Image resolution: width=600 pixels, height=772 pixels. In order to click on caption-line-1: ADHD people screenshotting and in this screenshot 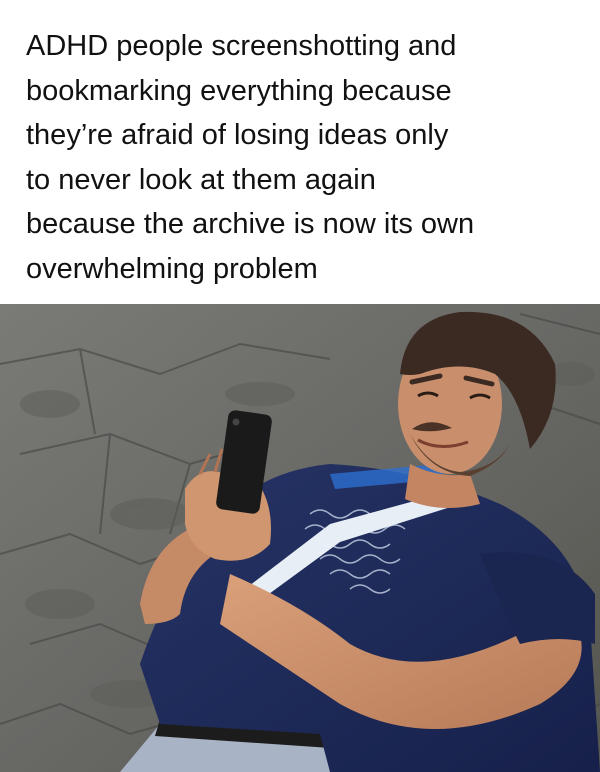, I will do `click(241, 46)`.